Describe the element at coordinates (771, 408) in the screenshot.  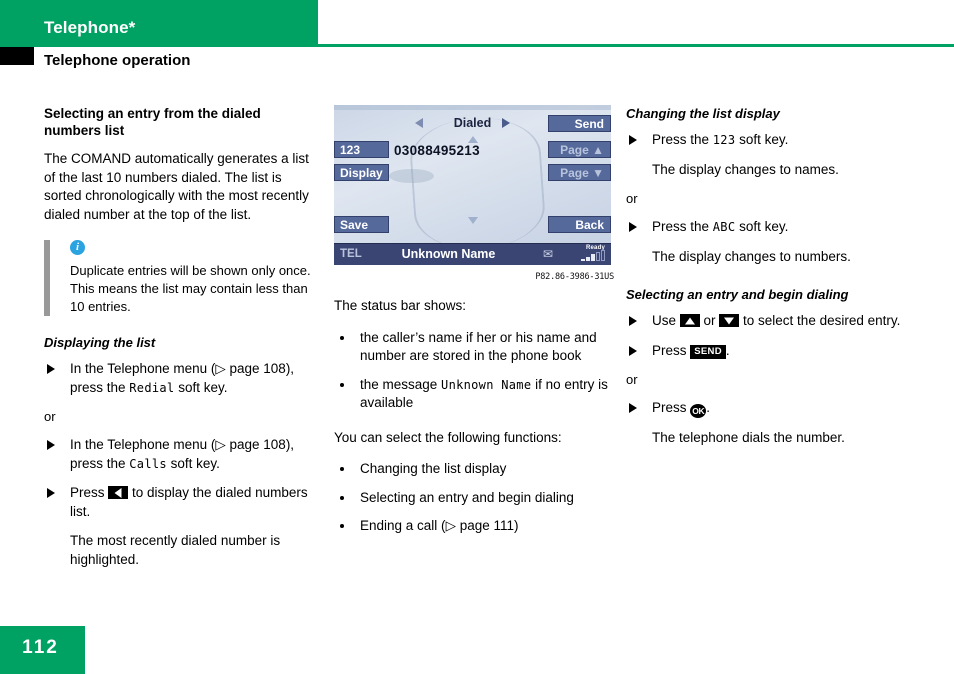
I see `step-press-ok-key: Press OK.` at that location.